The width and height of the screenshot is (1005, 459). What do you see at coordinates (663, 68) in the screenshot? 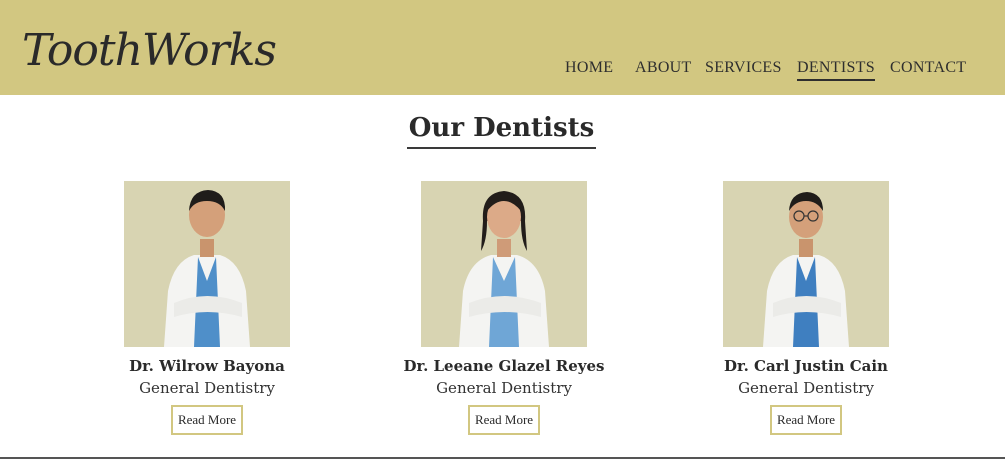
I see `nav-about: ABOUT` at bounding box center [663, 68].